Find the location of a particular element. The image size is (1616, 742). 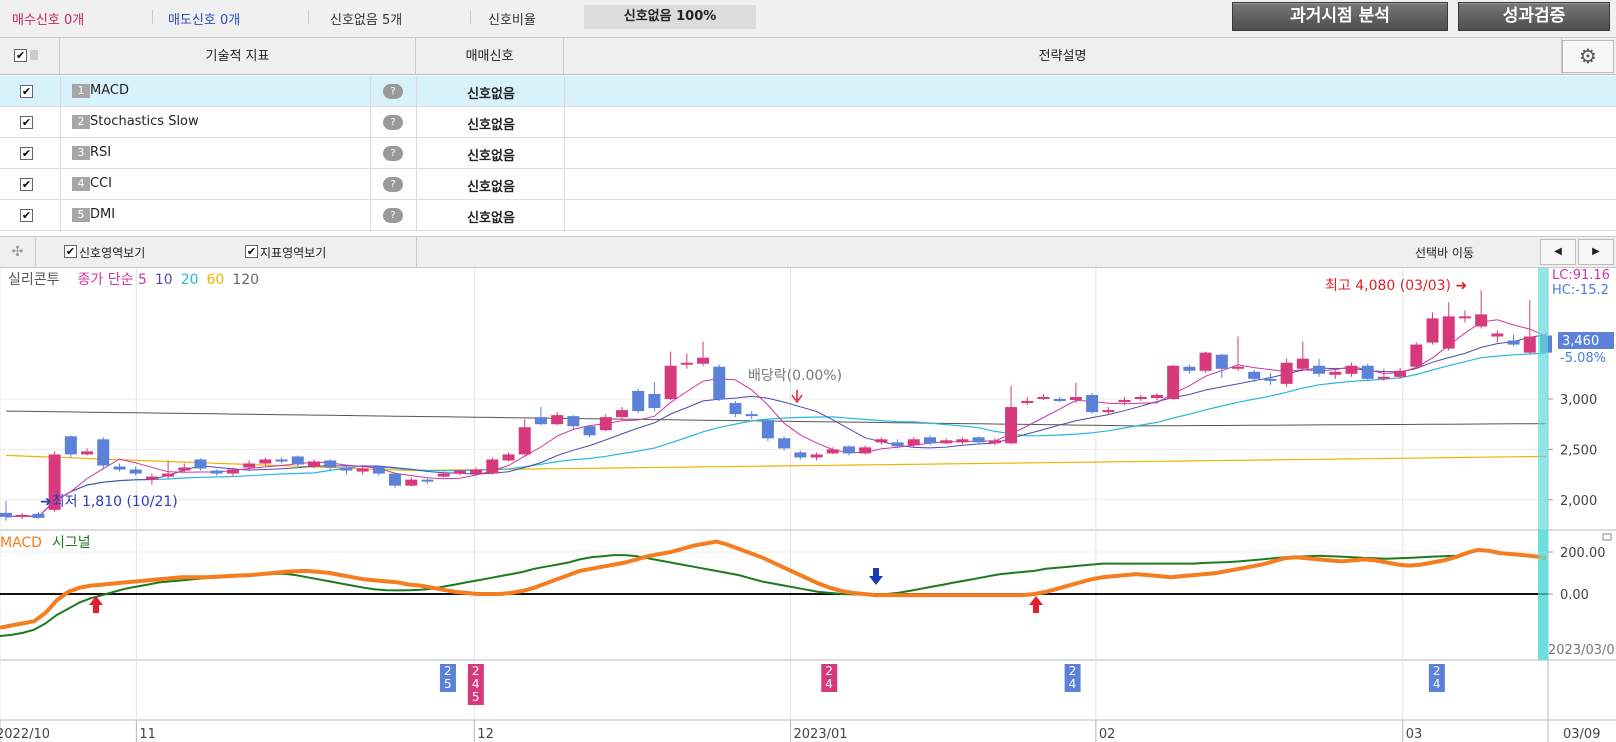

move-right-button: ▶ is located at coordinates (1596, 252).